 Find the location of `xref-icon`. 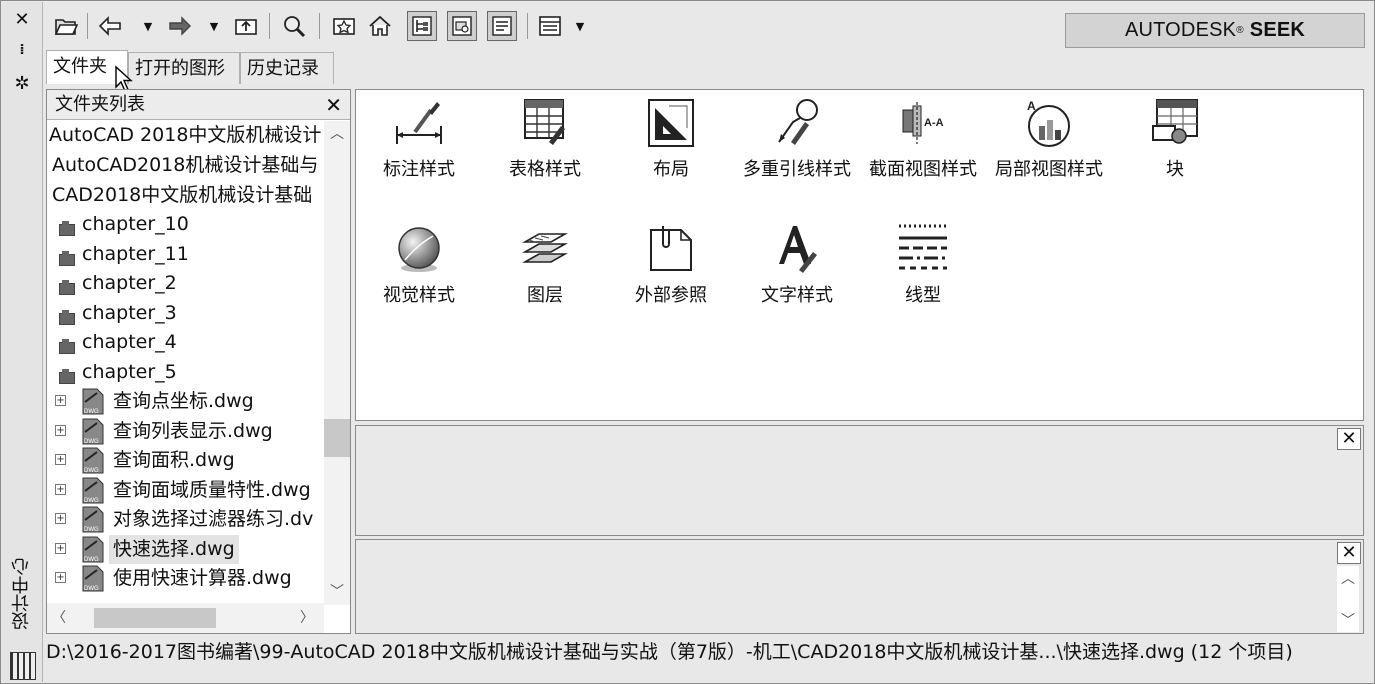

xref-icon is located at coordinates (671, 248).